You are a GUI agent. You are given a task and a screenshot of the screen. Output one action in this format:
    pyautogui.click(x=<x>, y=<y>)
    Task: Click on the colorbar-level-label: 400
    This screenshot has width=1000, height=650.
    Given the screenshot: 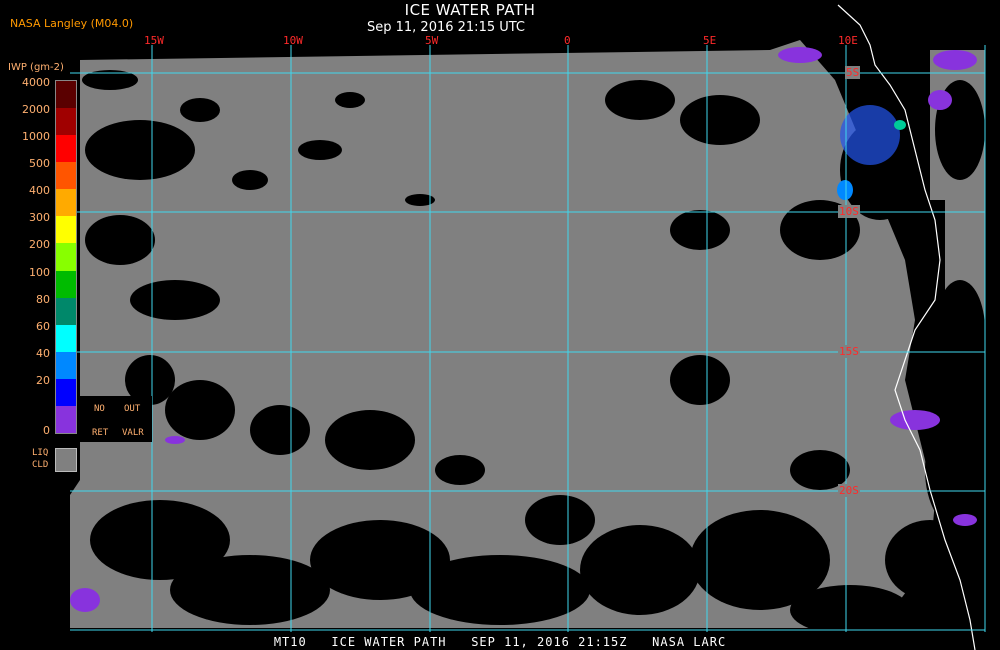 What is the action you would take?
    pyautogui.click(x=39, y=191)
    